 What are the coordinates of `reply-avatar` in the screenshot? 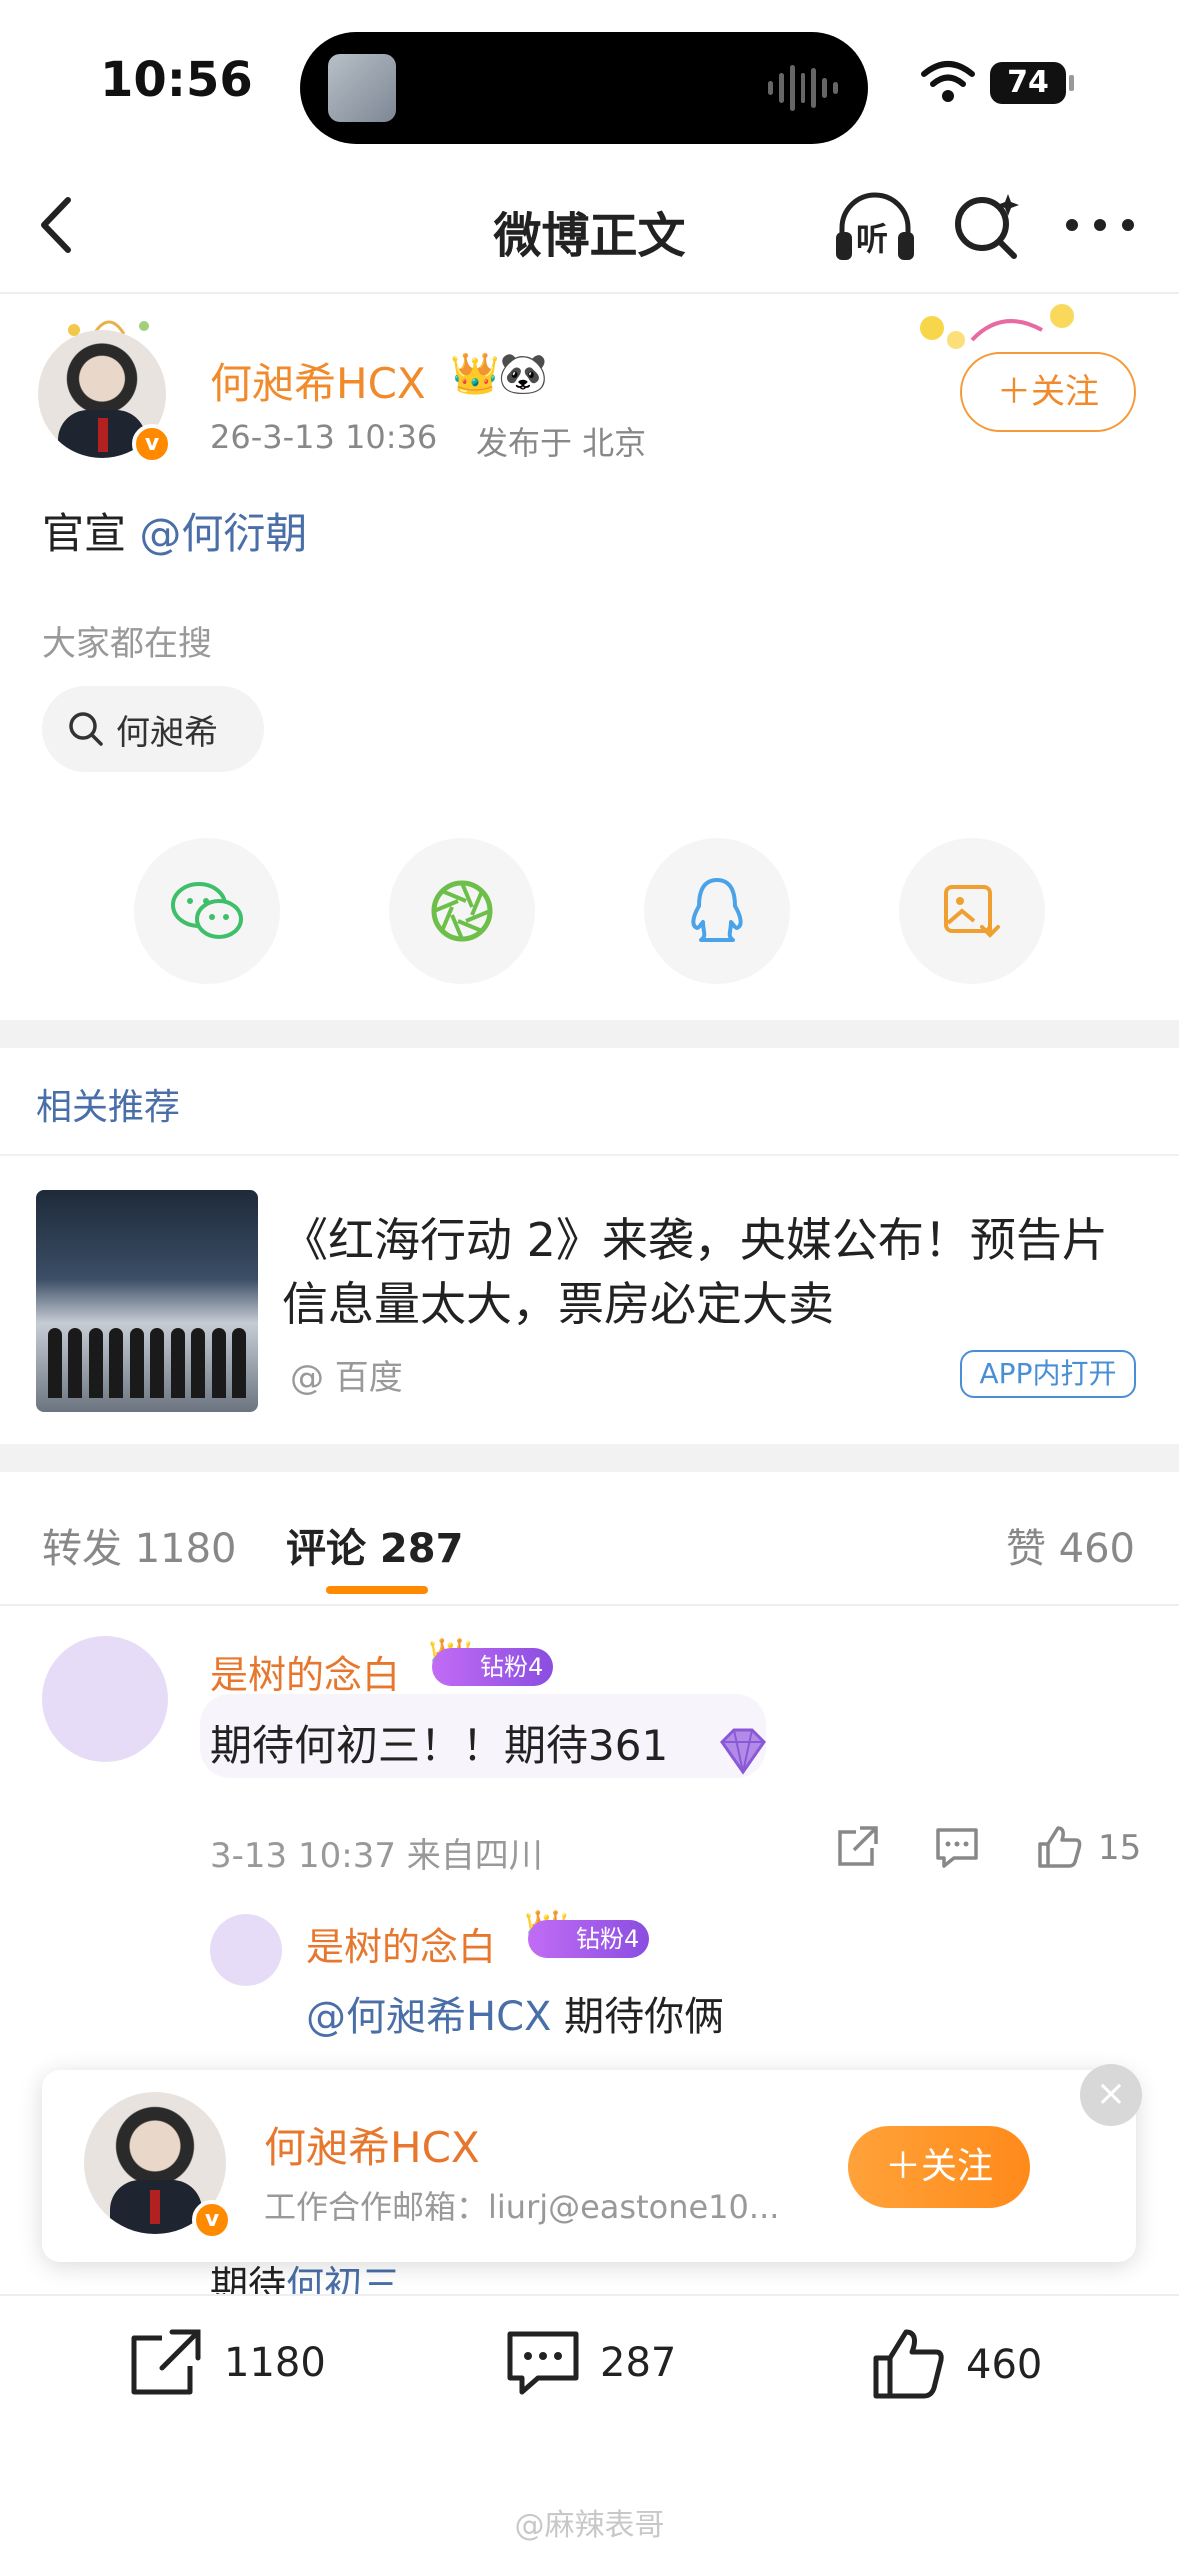 It's located at (246, 1950).